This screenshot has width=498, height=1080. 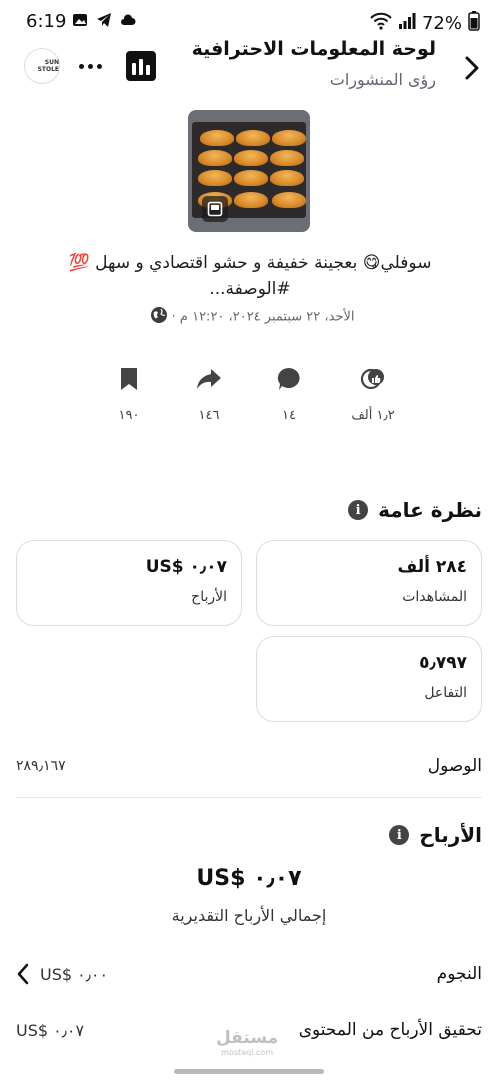 I want to click on divider, so click(x=249, y=797).